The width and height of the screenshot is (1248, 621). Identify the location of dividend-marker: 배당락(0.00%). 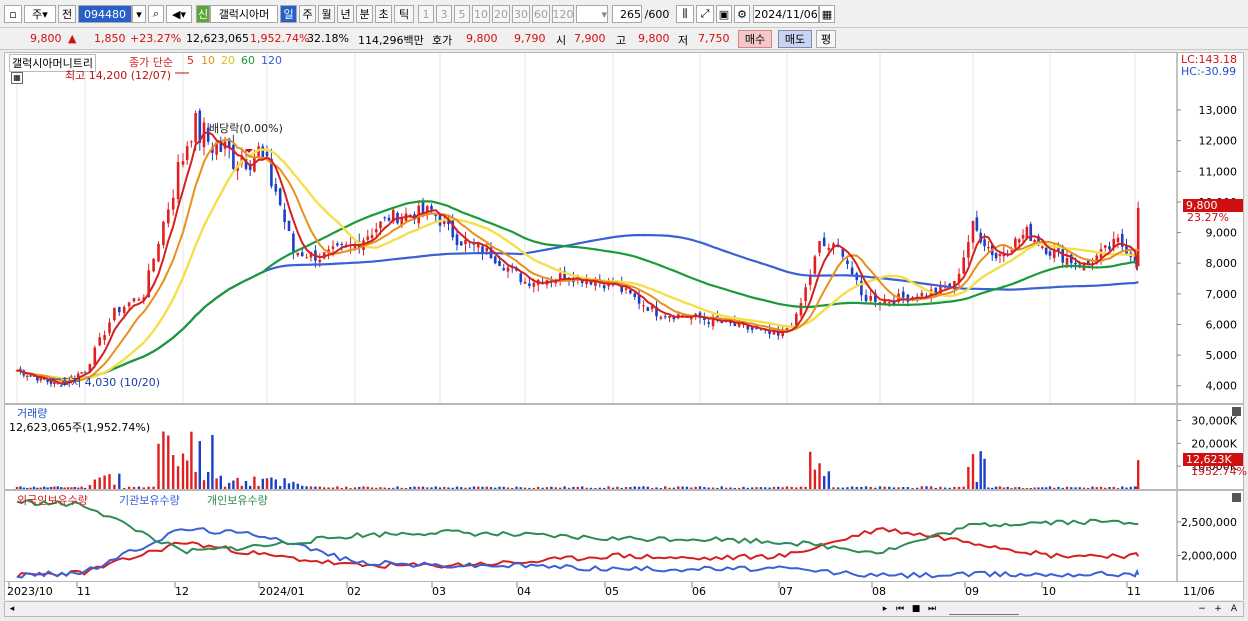
(246, 128).